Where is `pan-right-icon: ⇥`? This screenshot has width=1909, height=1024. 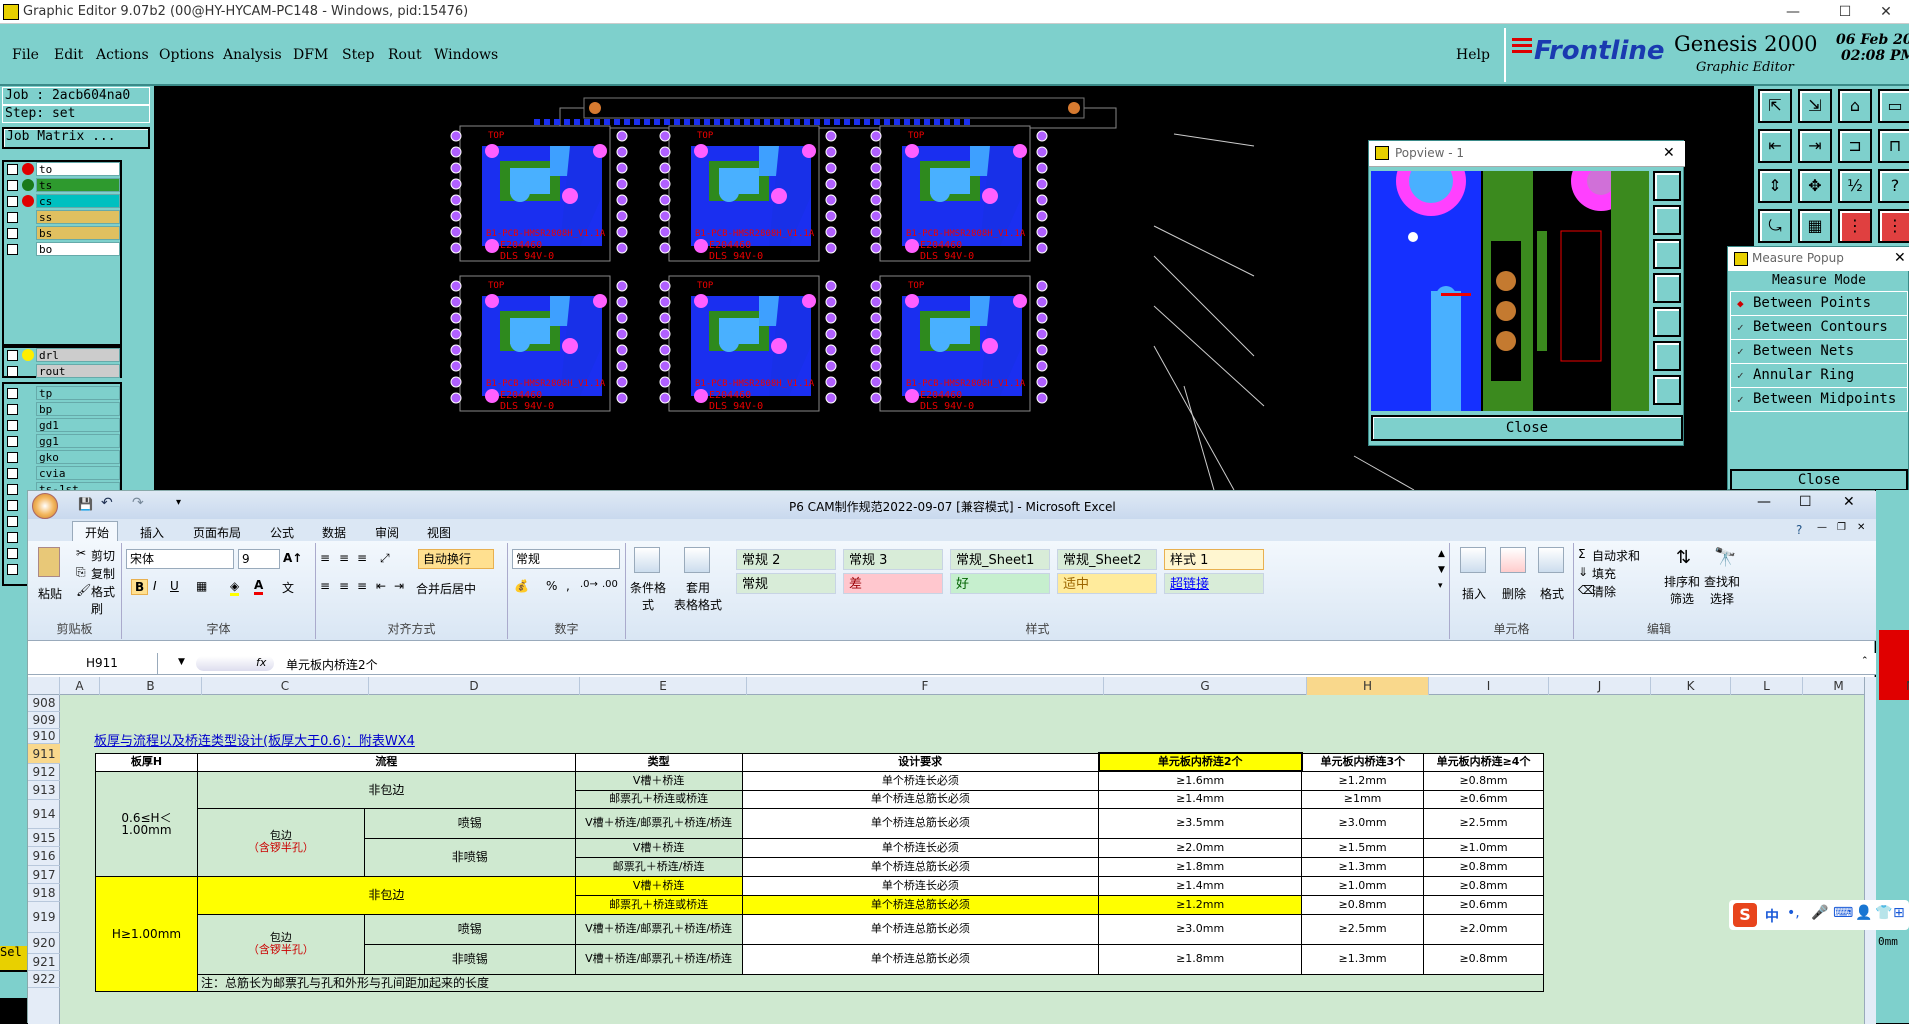 pan-right-icon: ⇥ is located at coordinates (1815, 146).